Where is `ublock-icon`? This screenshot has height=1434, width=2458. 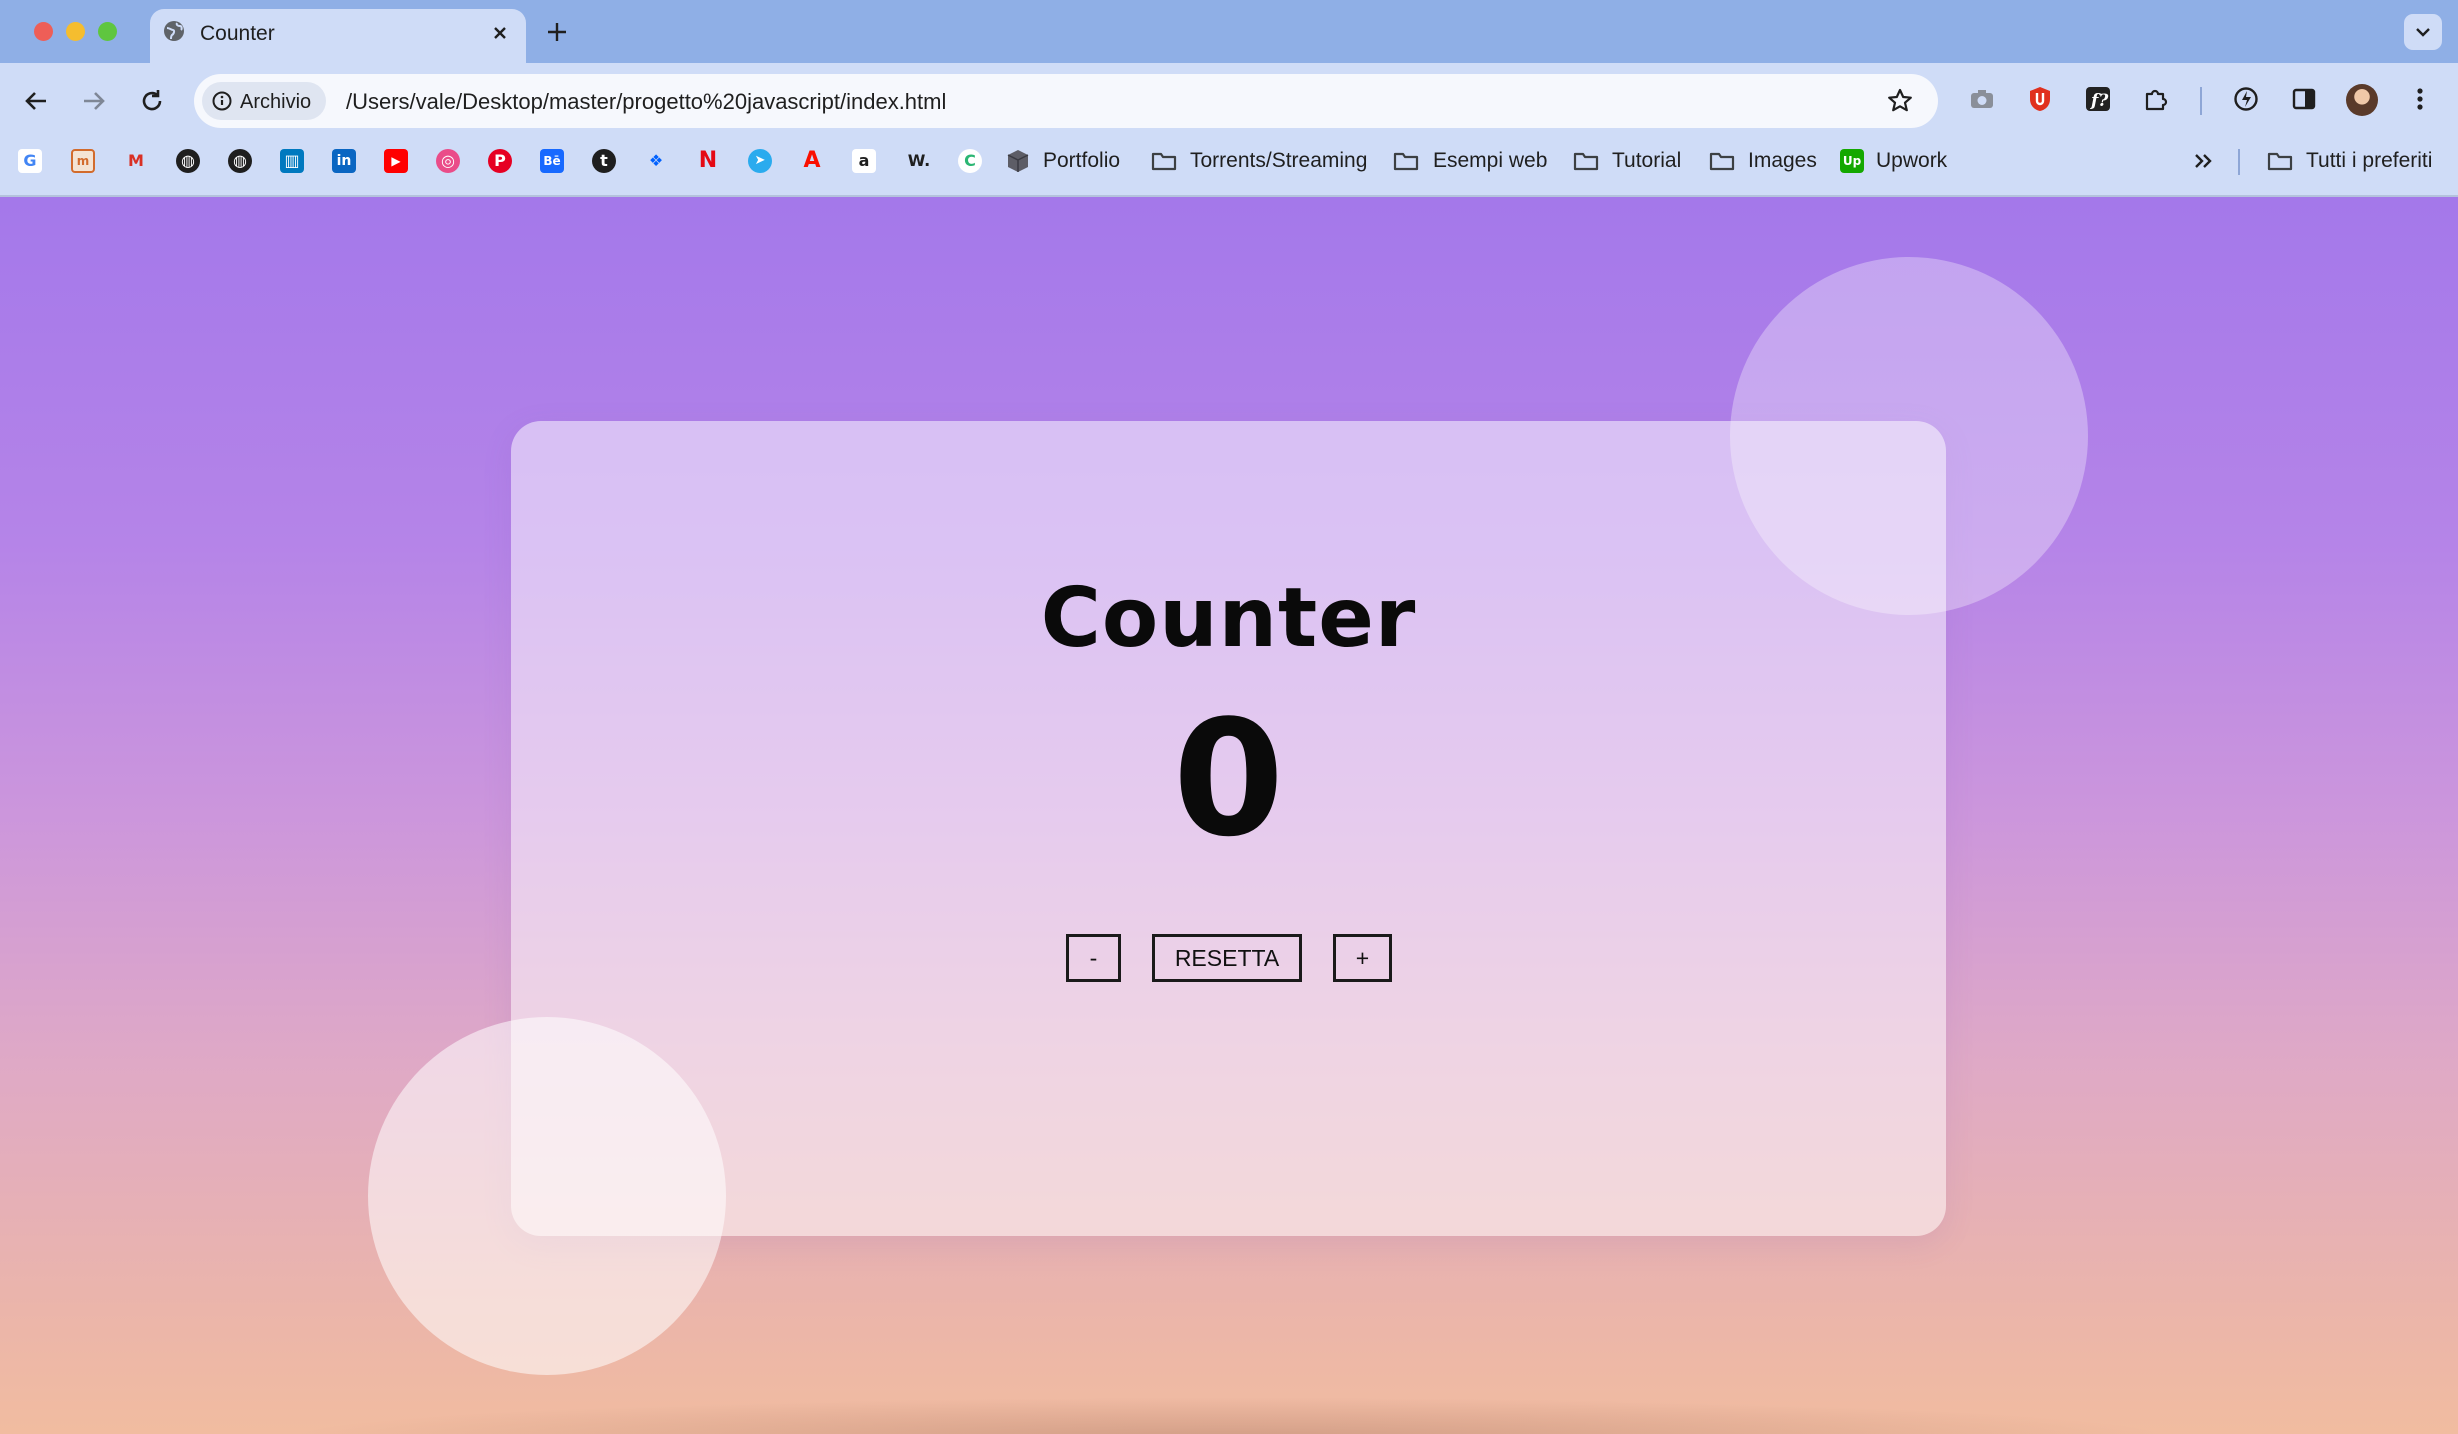 ublock-icon is located at coordinates (2040, 101).